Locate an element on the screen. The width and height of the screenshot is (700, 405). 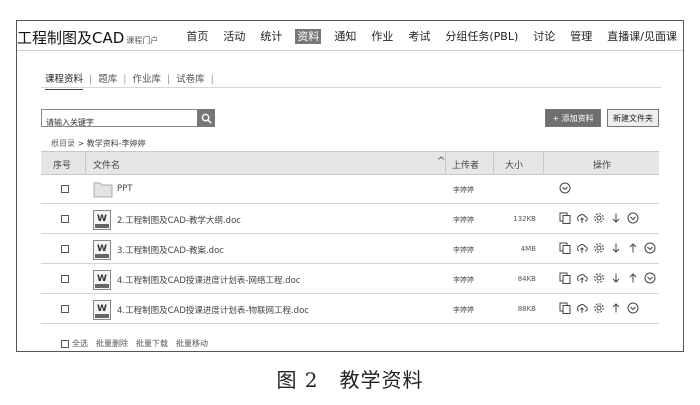
file-size: 132KB is located at coordinates (524, 219).